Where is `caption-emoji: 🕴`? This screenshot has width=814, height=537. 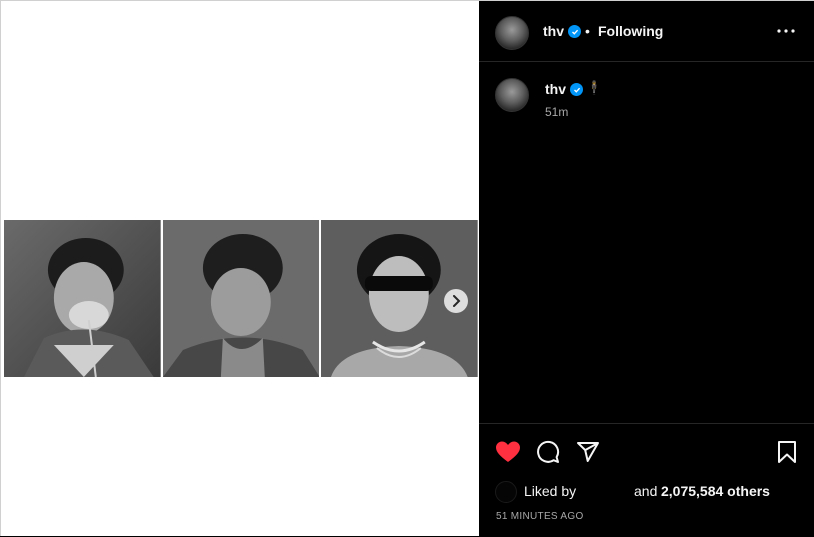 caption-emoji: 🕴 is located at coordinates (594, 87).